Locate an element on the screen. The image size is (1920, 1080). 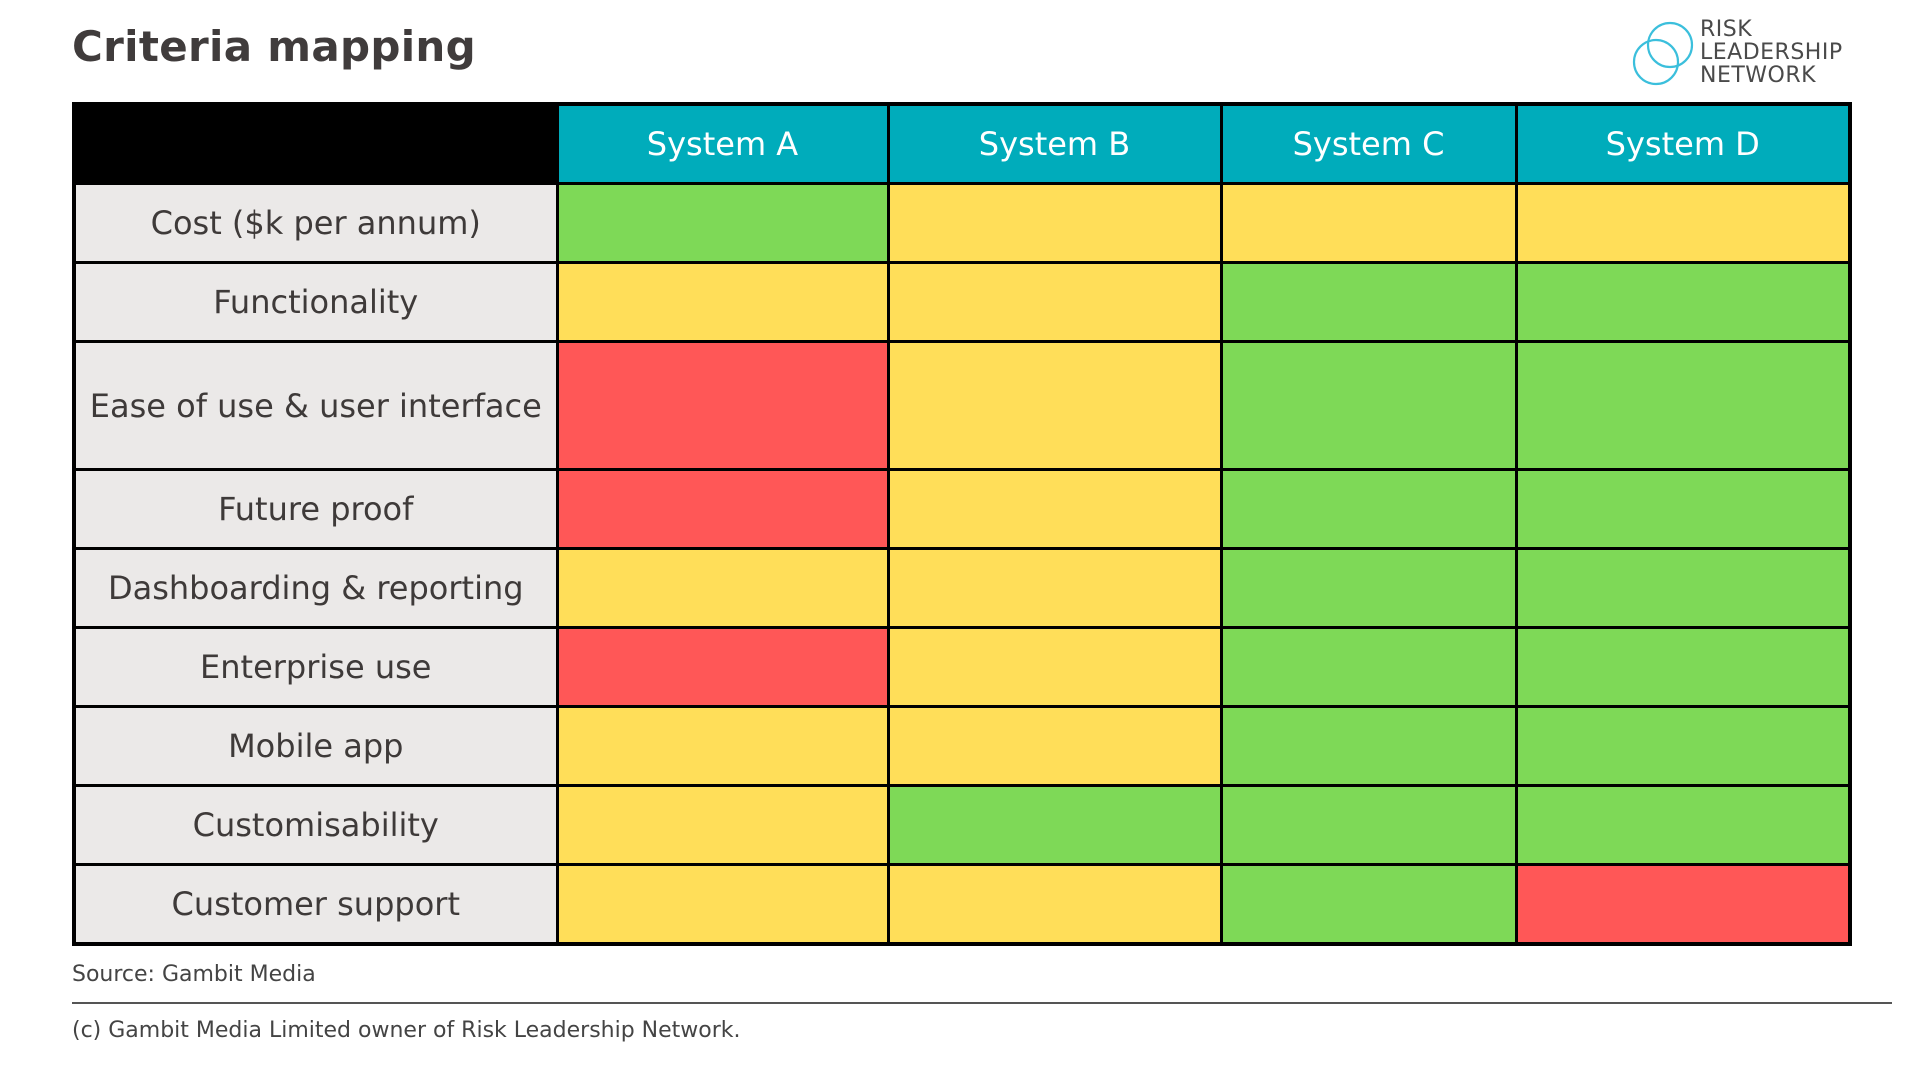
interlocking-rings-icon is located at coordinates (1663, 53).